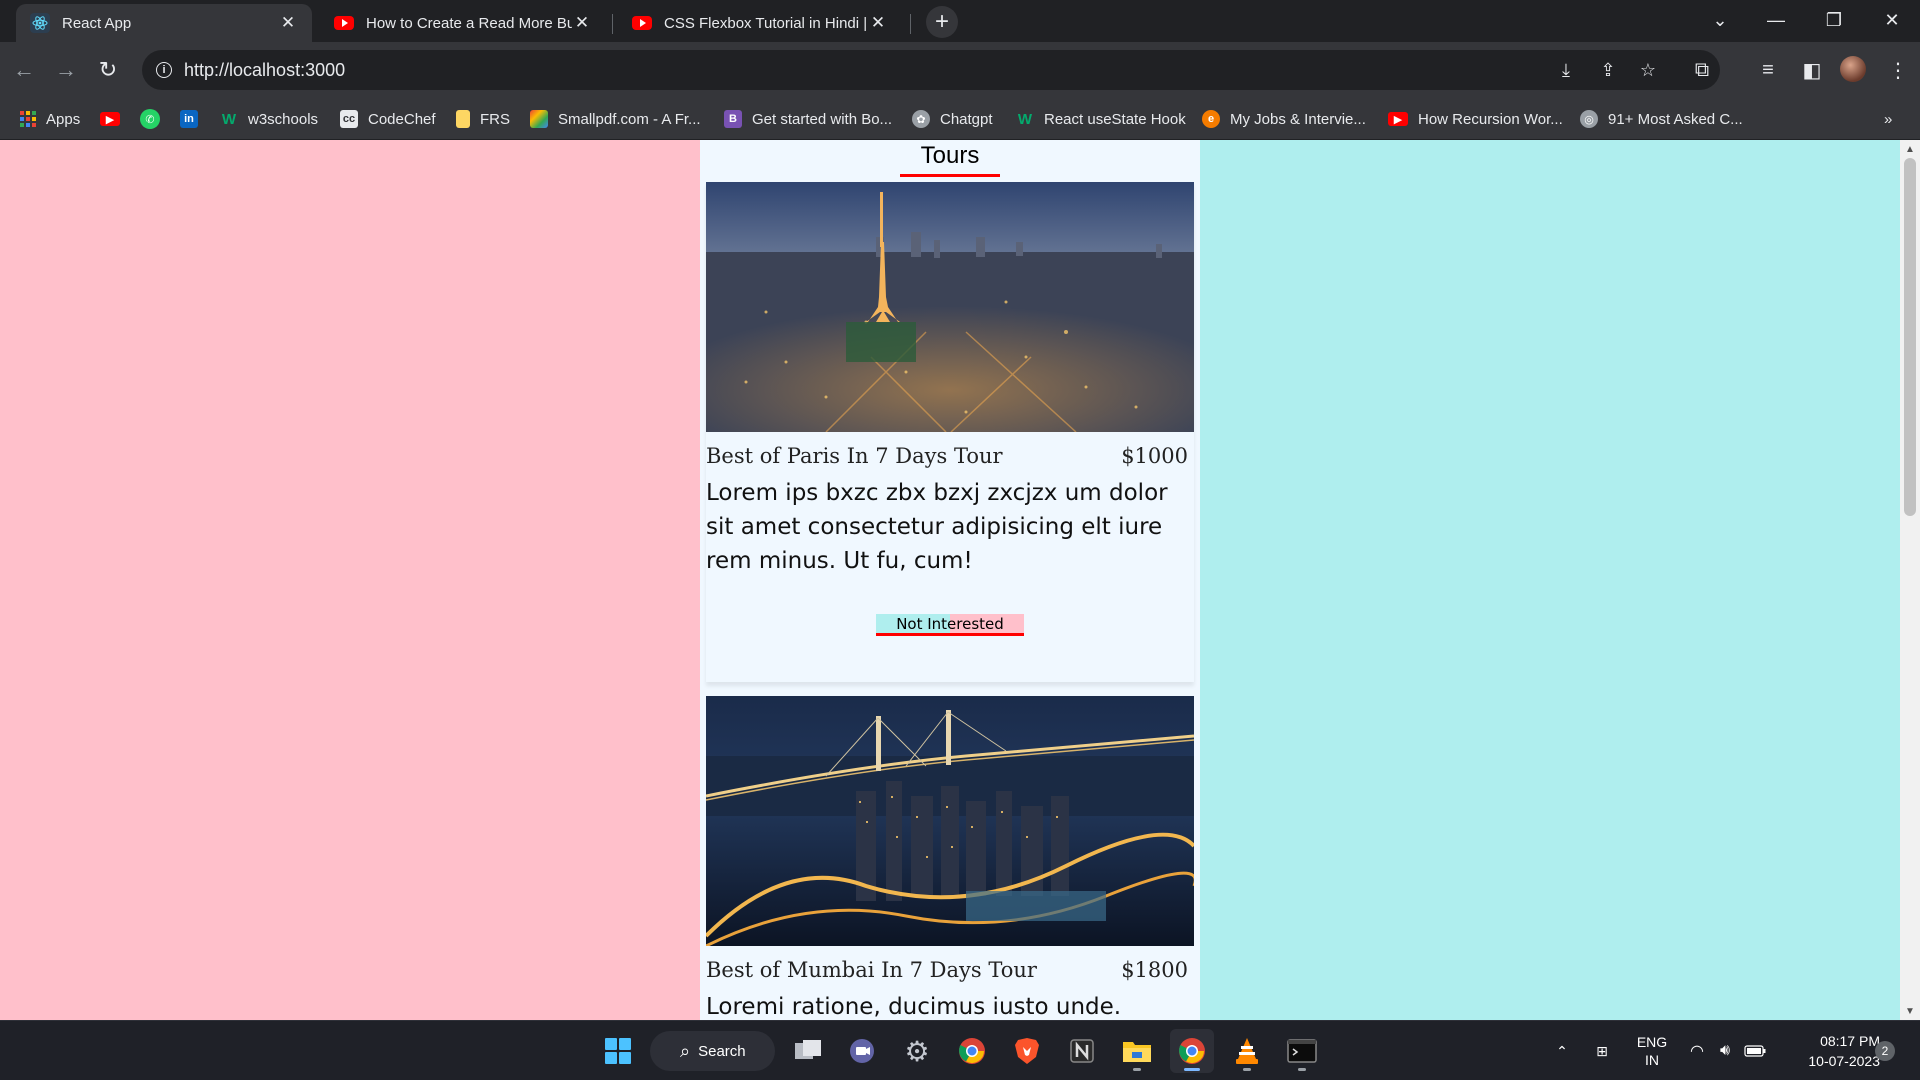  What do you see at coordinates (950, 155) in the screenshot?
I see `page-title: Tours` at bounding box center [950, 155].